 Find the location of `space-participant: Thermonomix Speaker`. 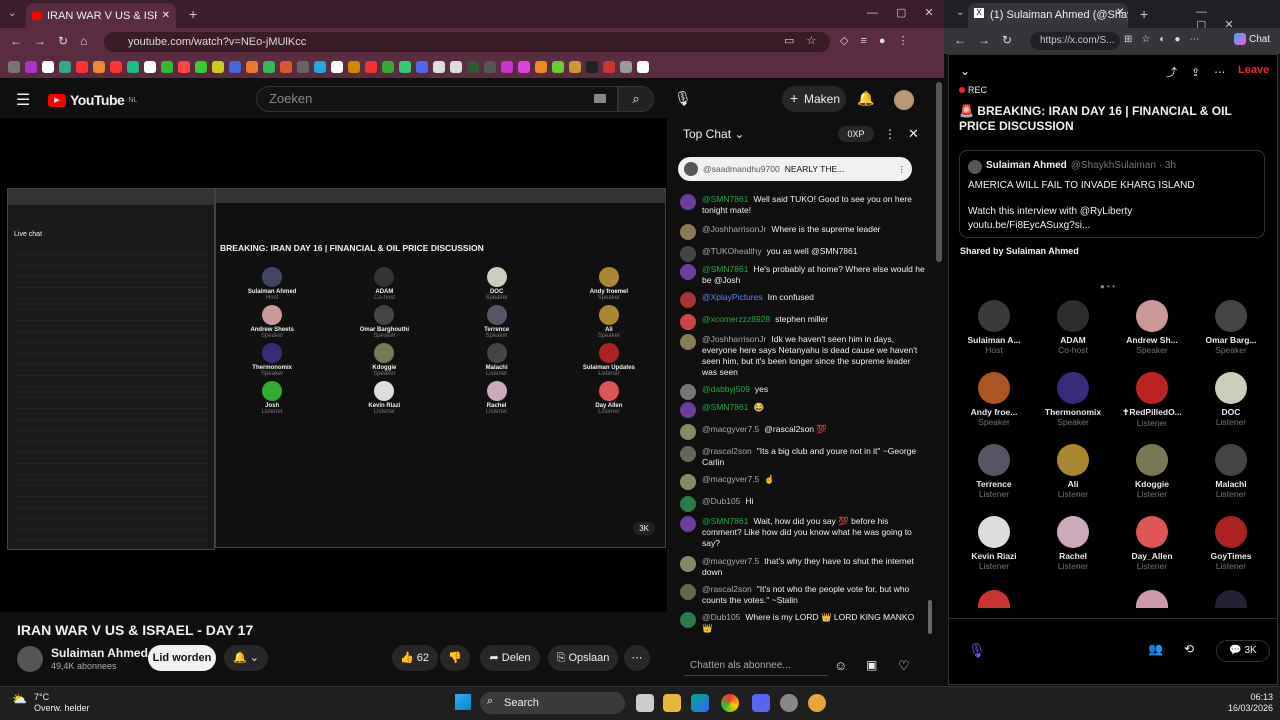

space-participant: Thermonomix Speaker is located at coordinates (1073, 399).